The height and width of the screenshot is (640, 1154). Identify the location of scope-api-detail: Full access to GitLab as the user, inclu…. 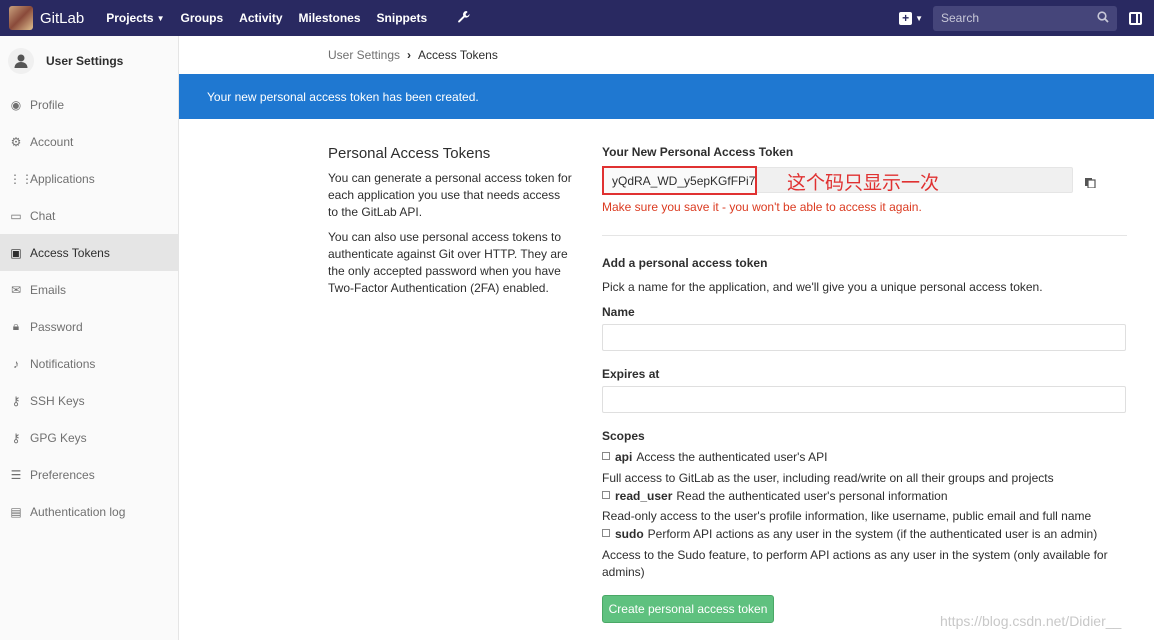
(828, 478).